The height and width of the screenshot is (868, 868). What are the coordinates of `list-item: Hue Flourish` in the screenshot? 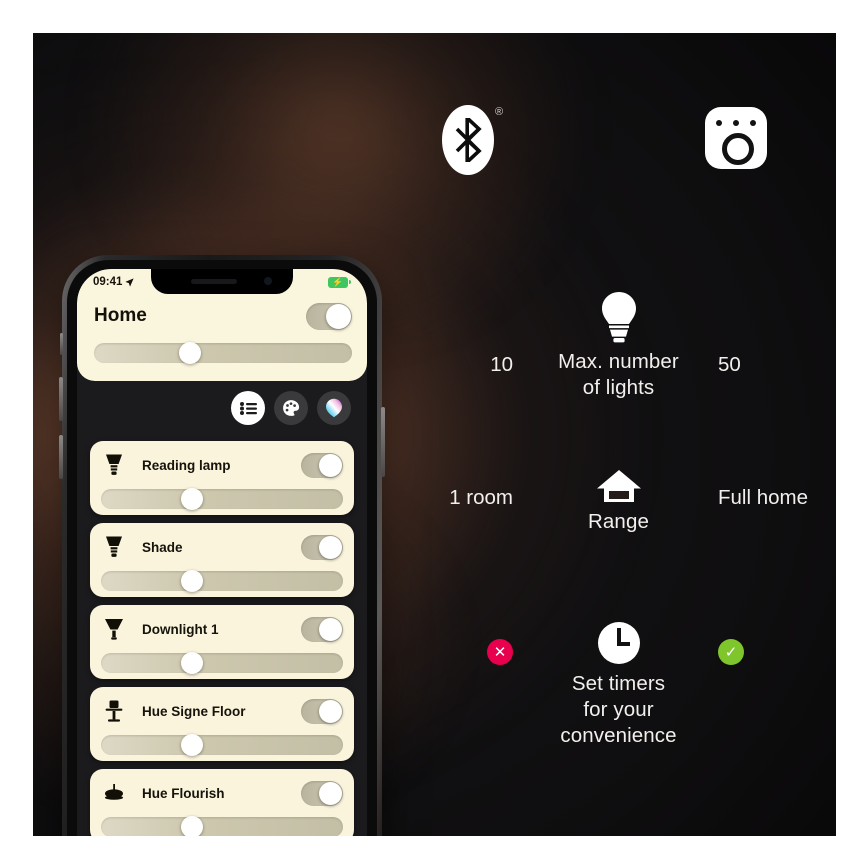 It's located at (222, 802).